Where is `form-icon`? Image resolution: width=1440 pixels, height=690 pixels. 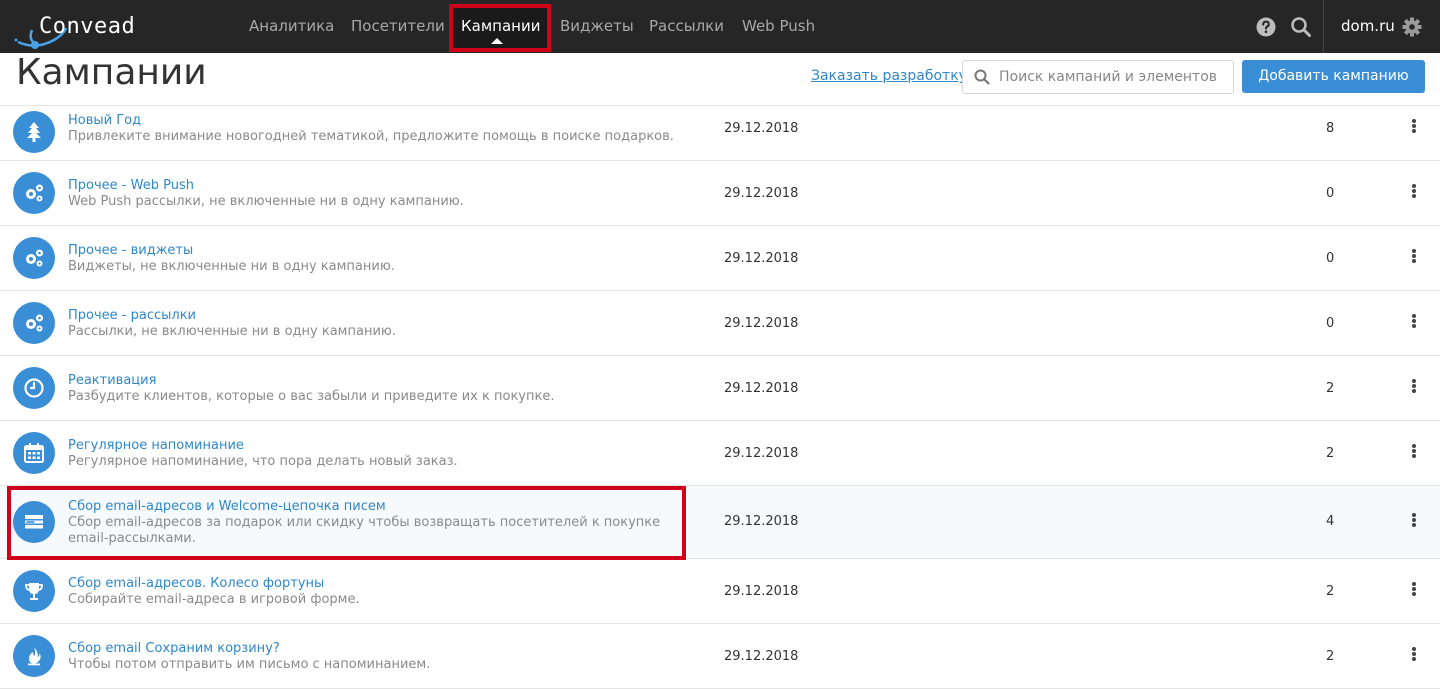
form-icon is located at coordinates (34, 522).